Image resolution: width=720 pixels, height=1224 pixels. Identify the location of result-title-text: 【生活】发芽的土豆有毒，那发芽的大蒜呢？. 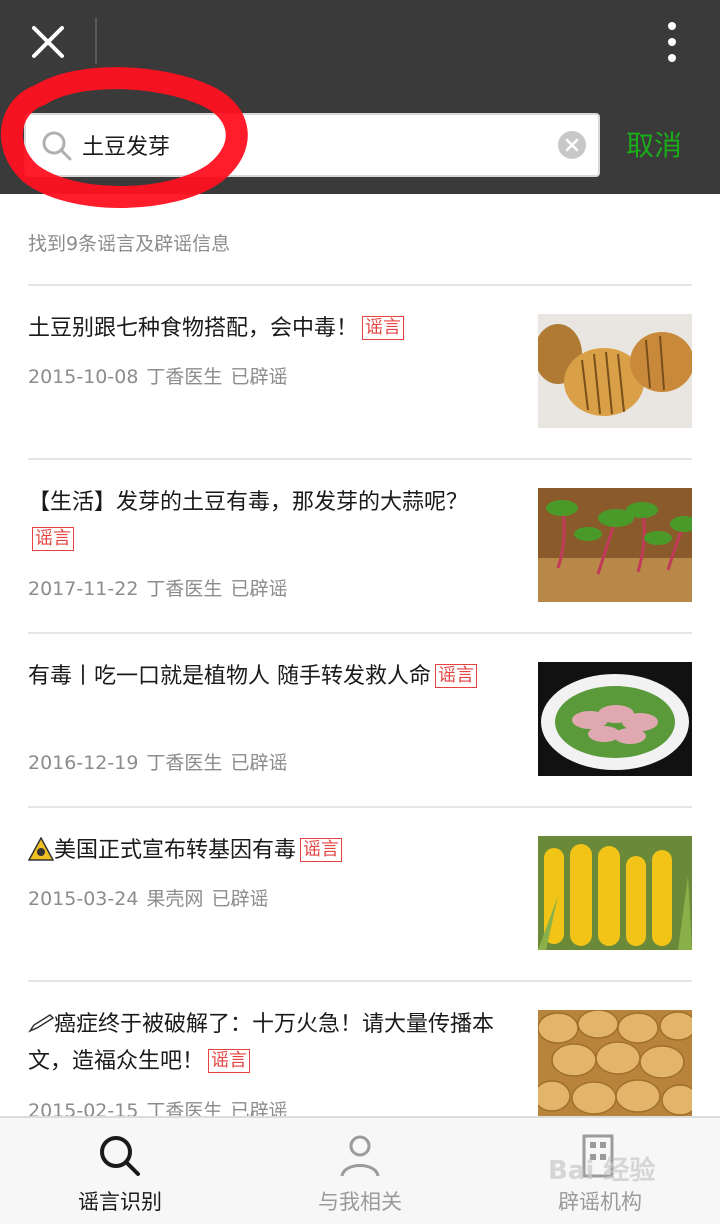
(248, 502).